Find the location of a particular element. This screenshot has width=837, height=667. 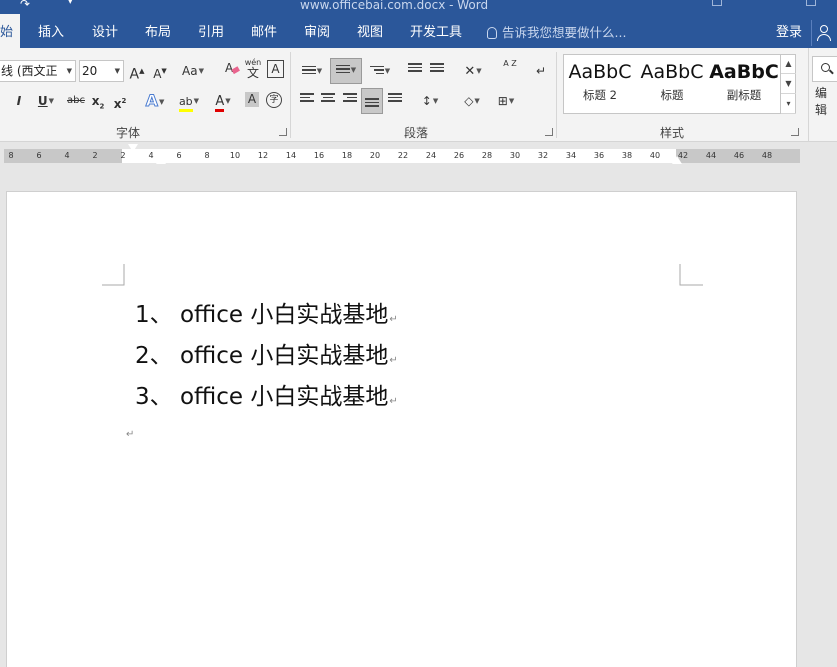

tab-layout: 布局 is located at coordinates (158, 31).